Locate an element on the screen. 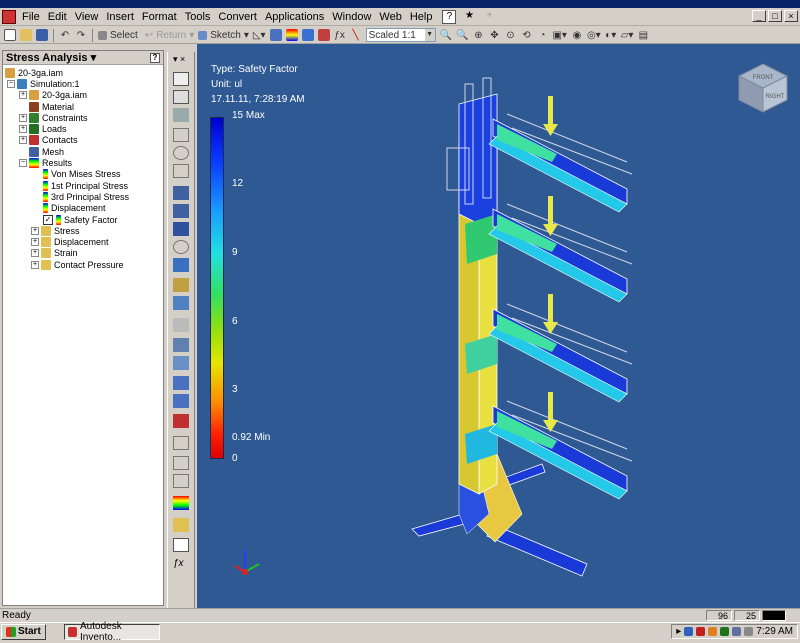  undo-icon: ↶ is located at coordinates (65, 35).